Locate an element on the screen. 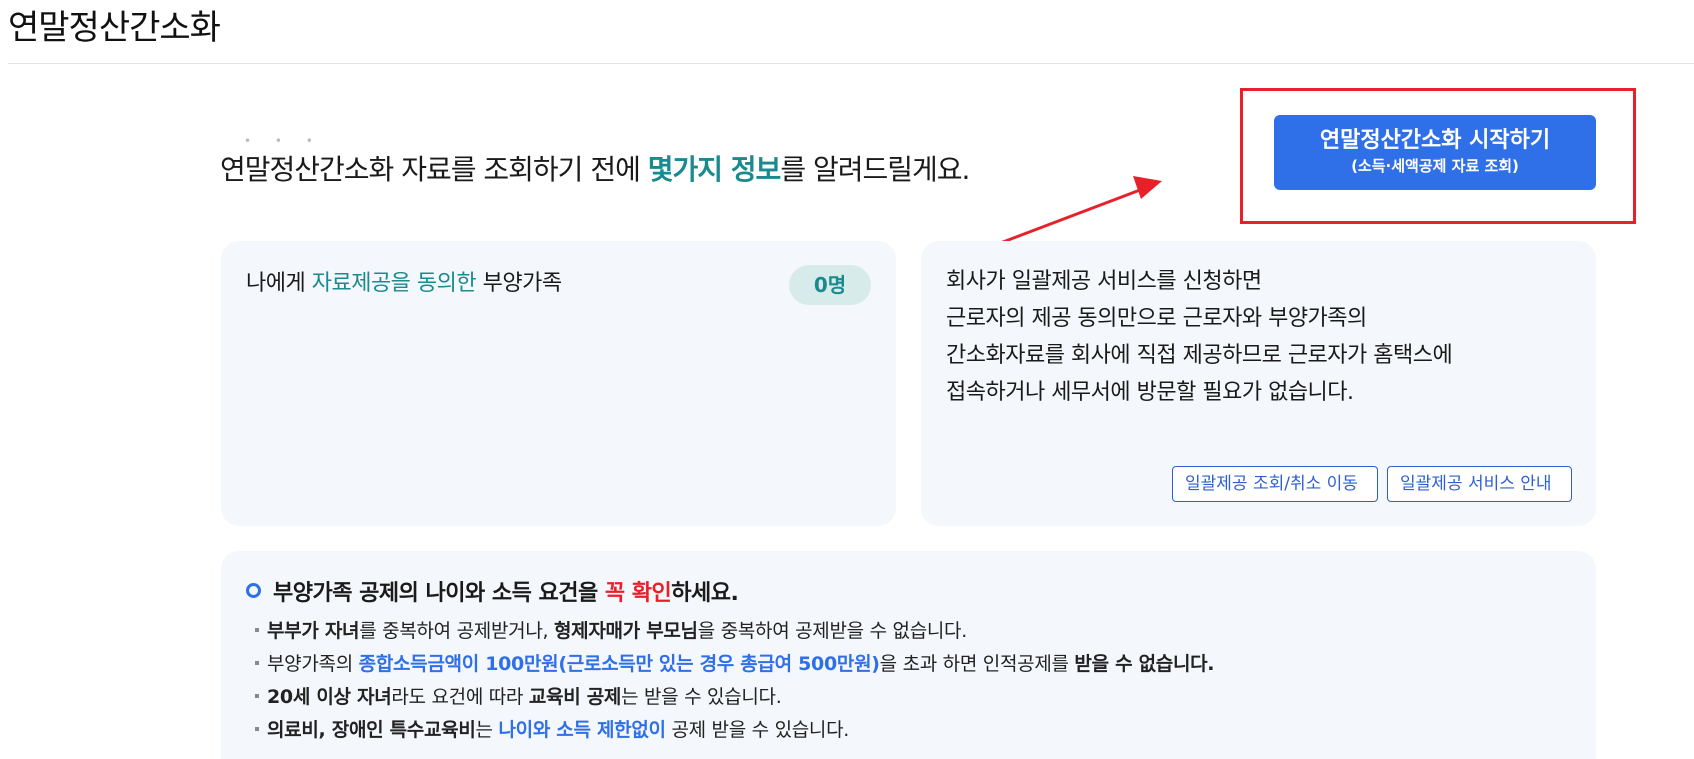  notice-heading-highlight: 꼭 확인 is located at coordinates (638, 593).